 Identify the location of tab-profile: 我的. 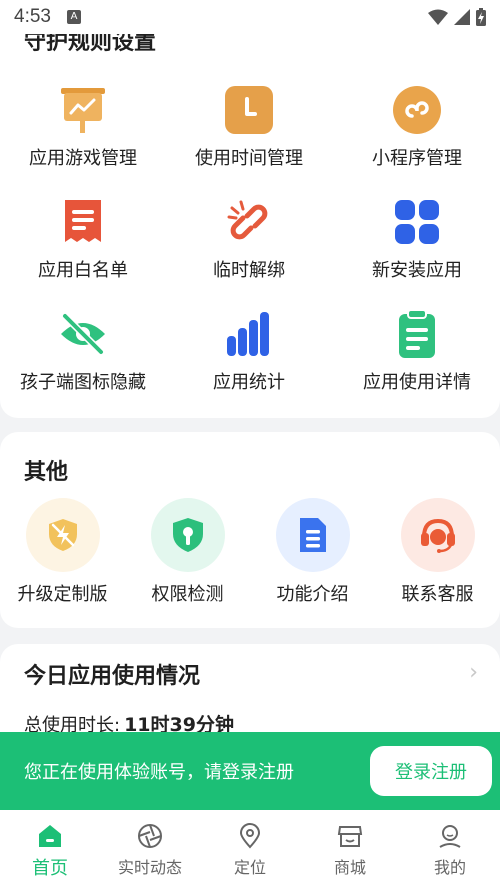
(450, 849).